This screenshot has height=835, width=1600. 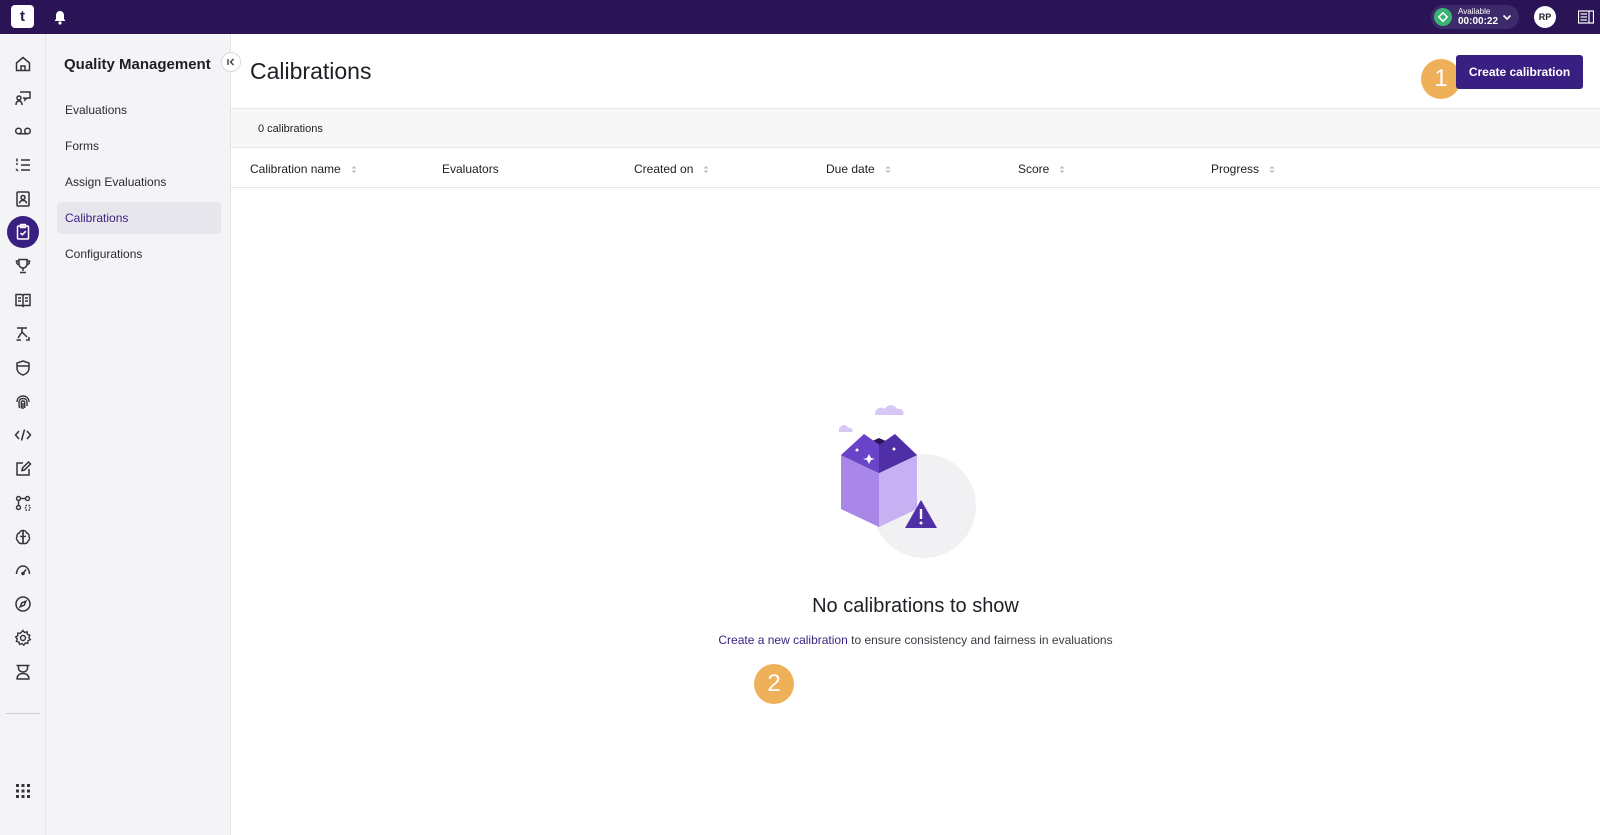 What do you see at coordinates (23, 232) in the screenshot?
I see `clipboard-check-icon` at bounding box center [23, 232].